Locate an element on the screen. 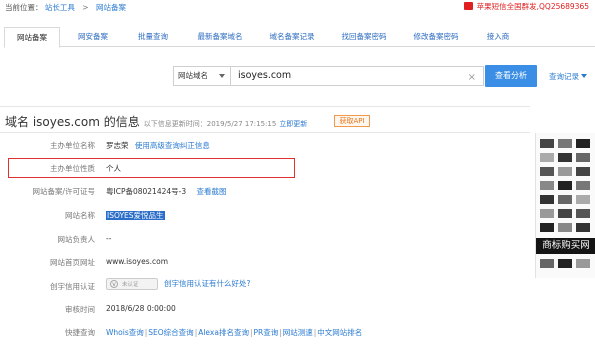 Image resolution: width=595 pixels, height=357 pixels. alexa-link: Alexa排名查询 is located at coordinates (223, 332).